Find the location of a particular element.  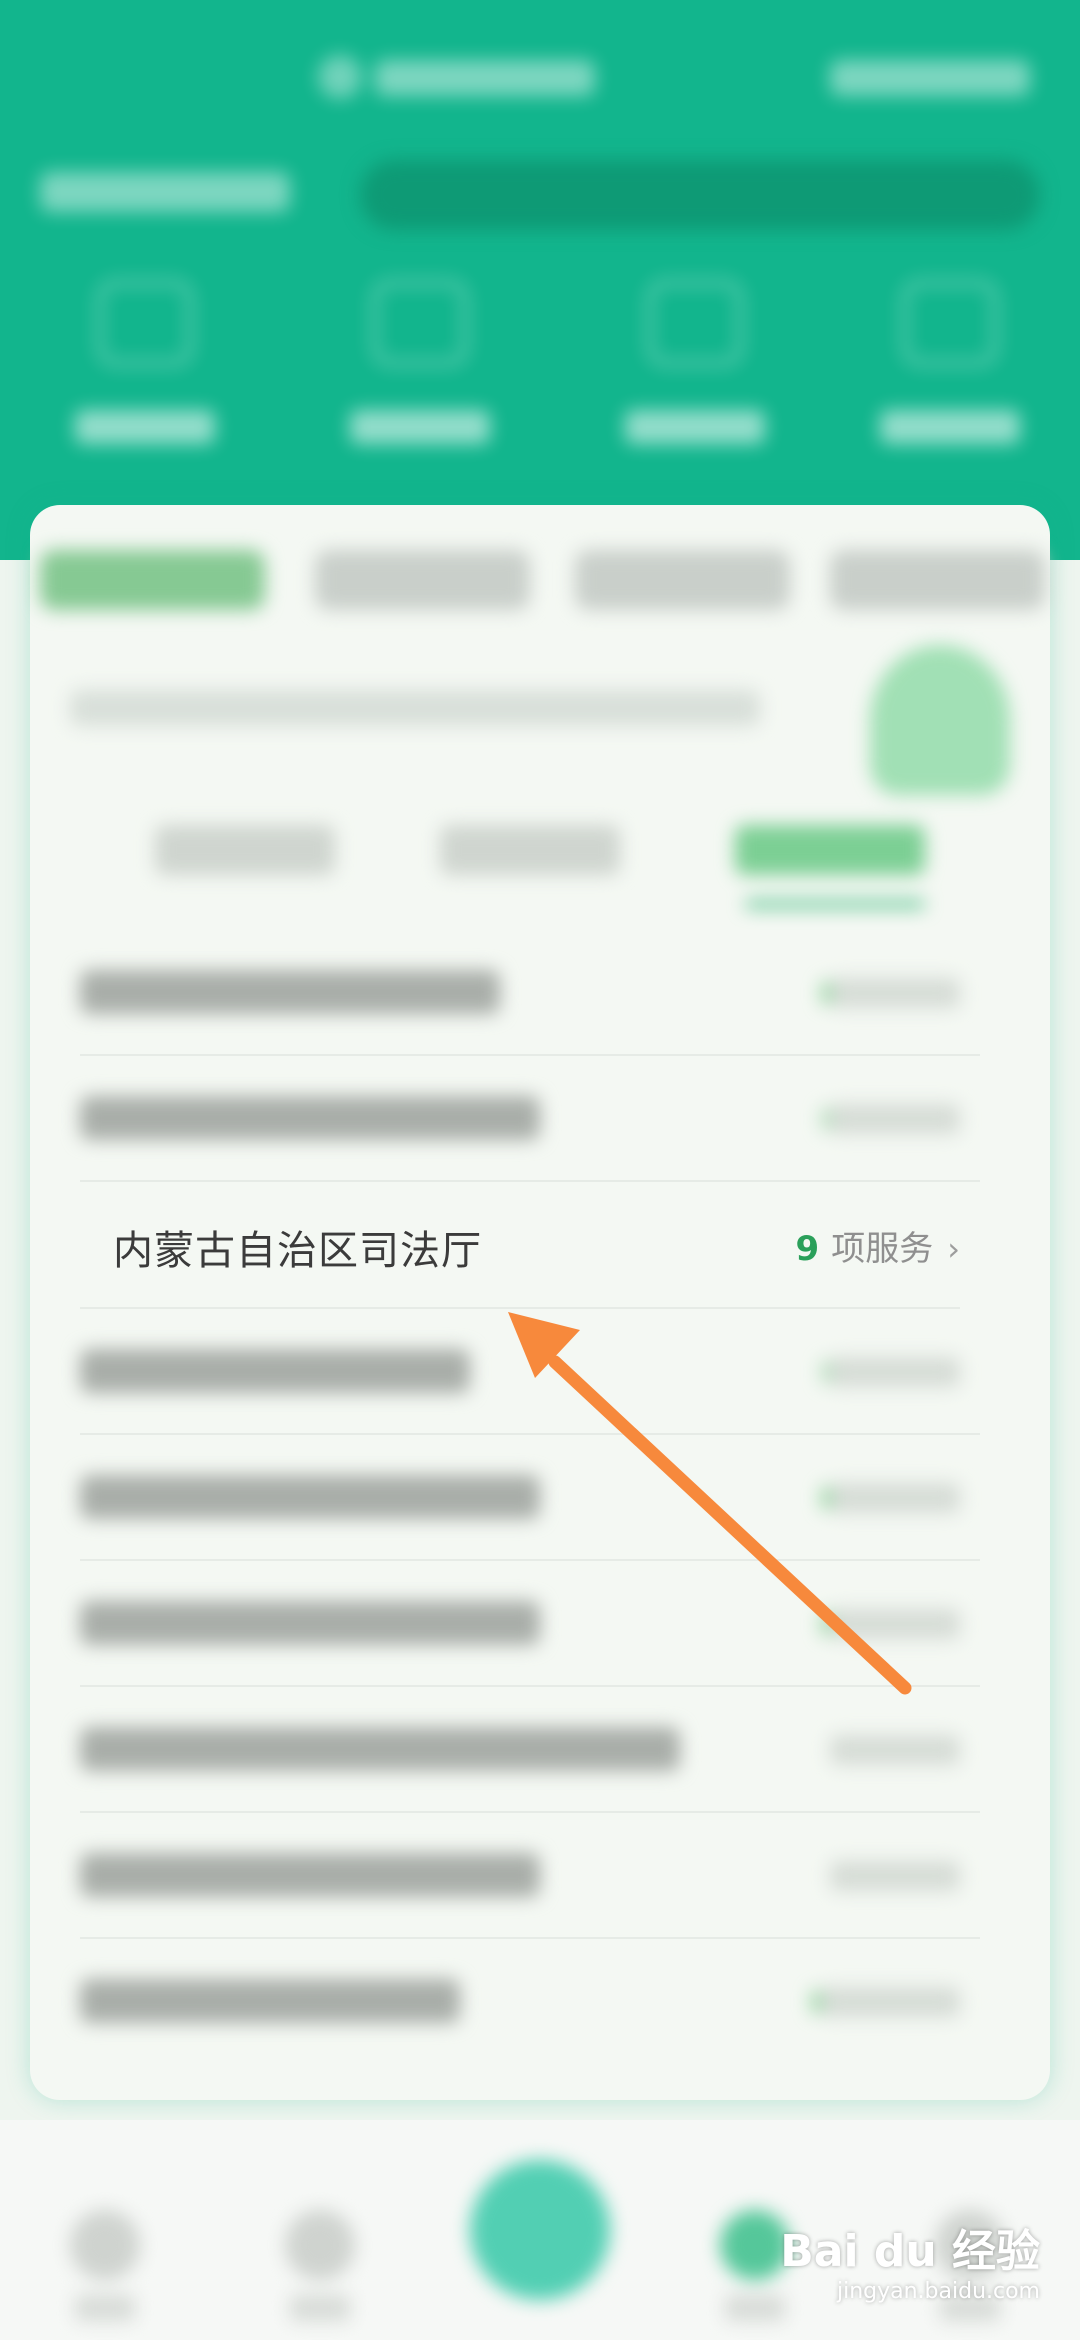

tab-corporate-services is located at coordinates (530, 850).